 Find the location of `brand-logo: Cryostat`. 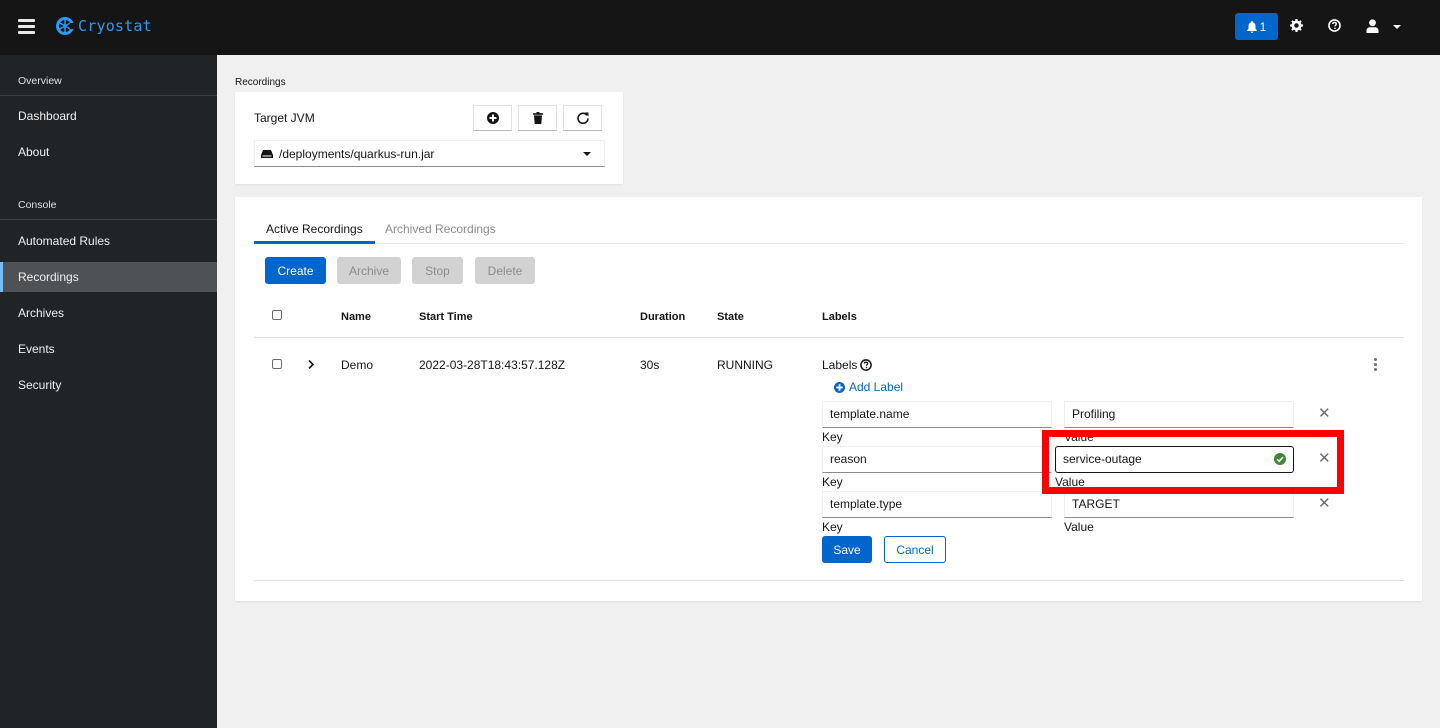

brand-logo: Cryostat is located at coordinates (103, 26).